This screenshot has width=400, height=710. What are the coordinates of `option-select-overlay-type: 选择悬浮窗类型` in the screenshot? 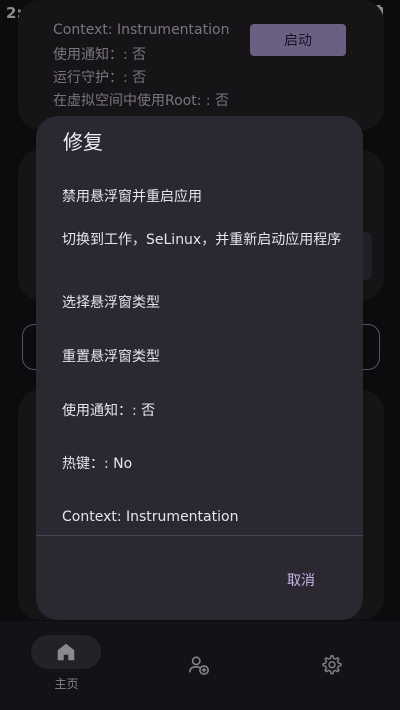 It's located at (202, 303).